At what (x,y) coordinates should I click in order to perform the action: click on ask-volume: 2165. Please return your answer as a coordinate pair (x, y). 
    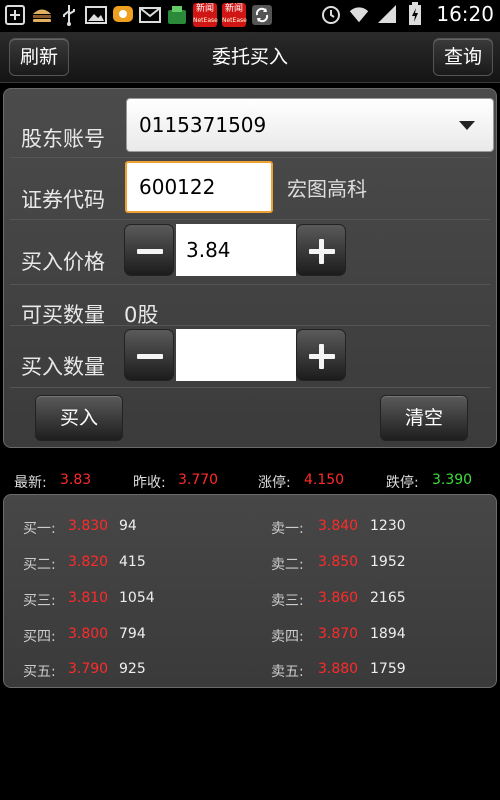
    Looking at the image, I should click on (388, 598).